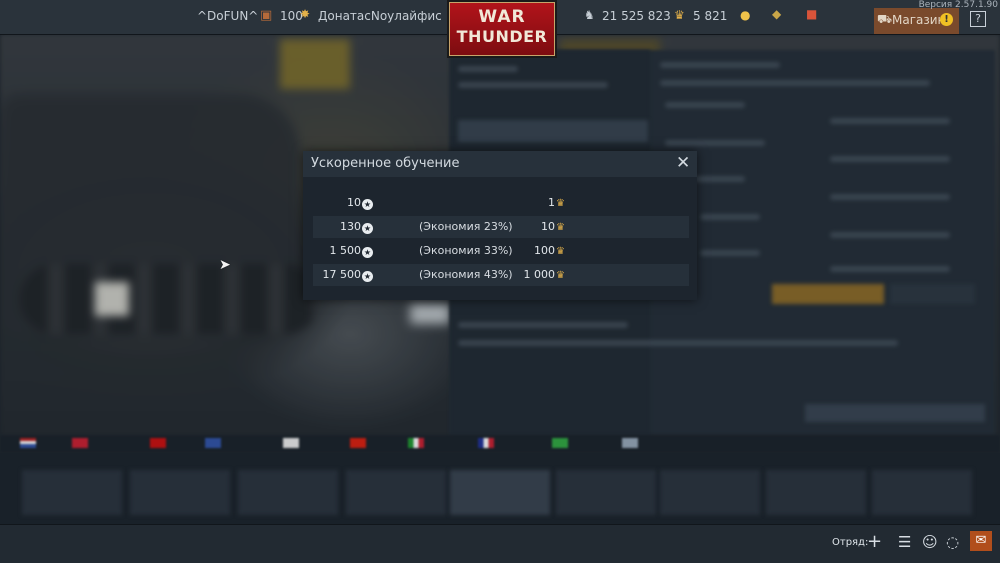  What do you see at coordinates (501, 203) in the screenshot?
I see `training-option-row: 10 ★ 1♛` at bounding box center [501, 203].